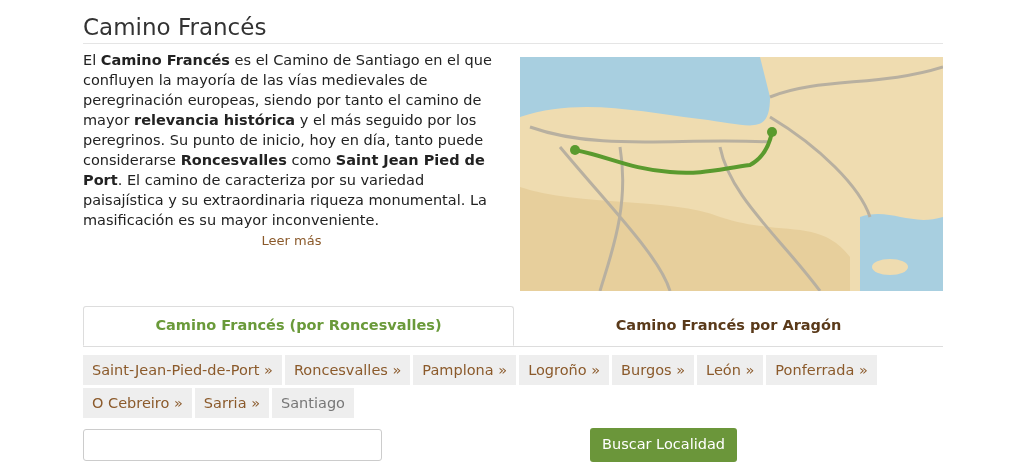 This screenshot has height=469, width=1024. Describe the element at coordinates (664, 445) in the screenshot. I see `search-button: Buscar Localidad` at that location.